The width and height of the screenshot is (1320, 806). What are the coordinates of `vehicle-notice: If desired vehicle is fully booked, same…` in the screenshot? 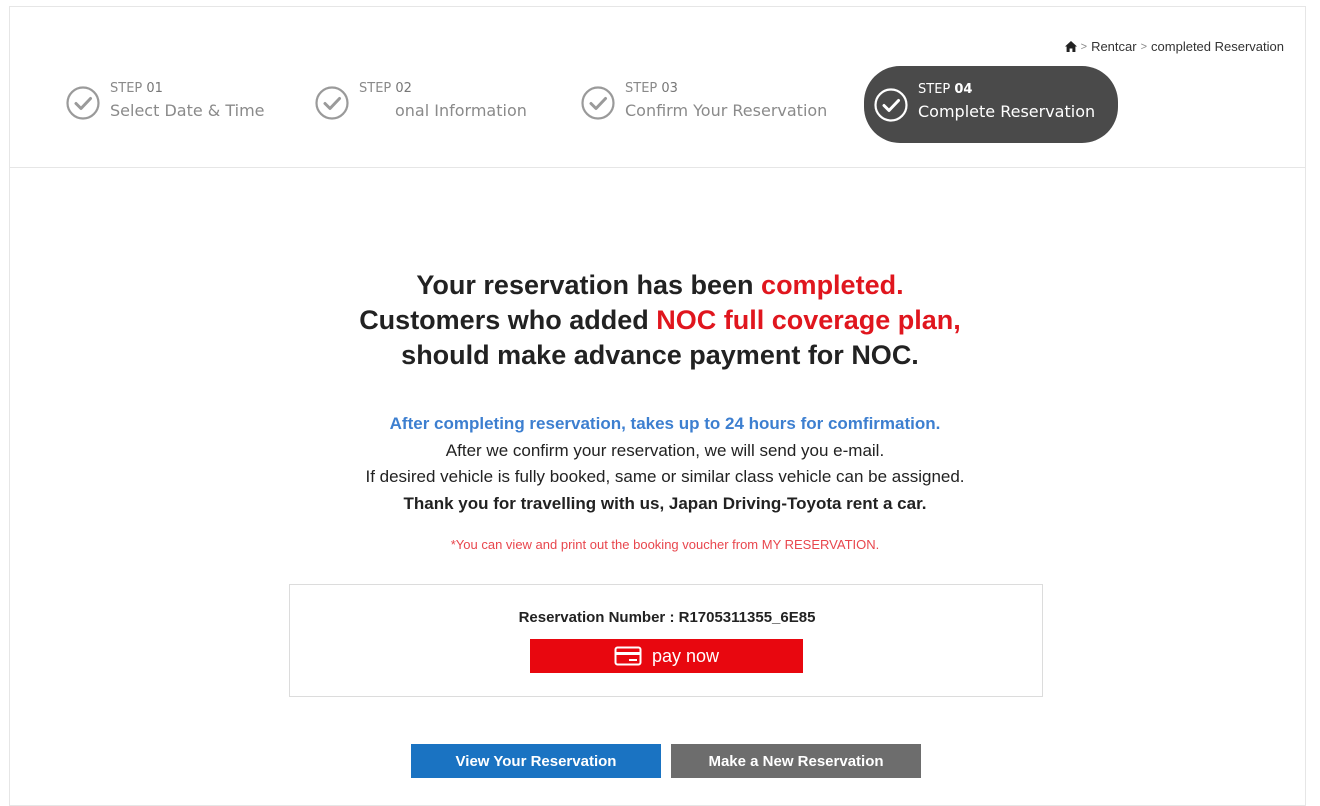 It's located at (665, 476).